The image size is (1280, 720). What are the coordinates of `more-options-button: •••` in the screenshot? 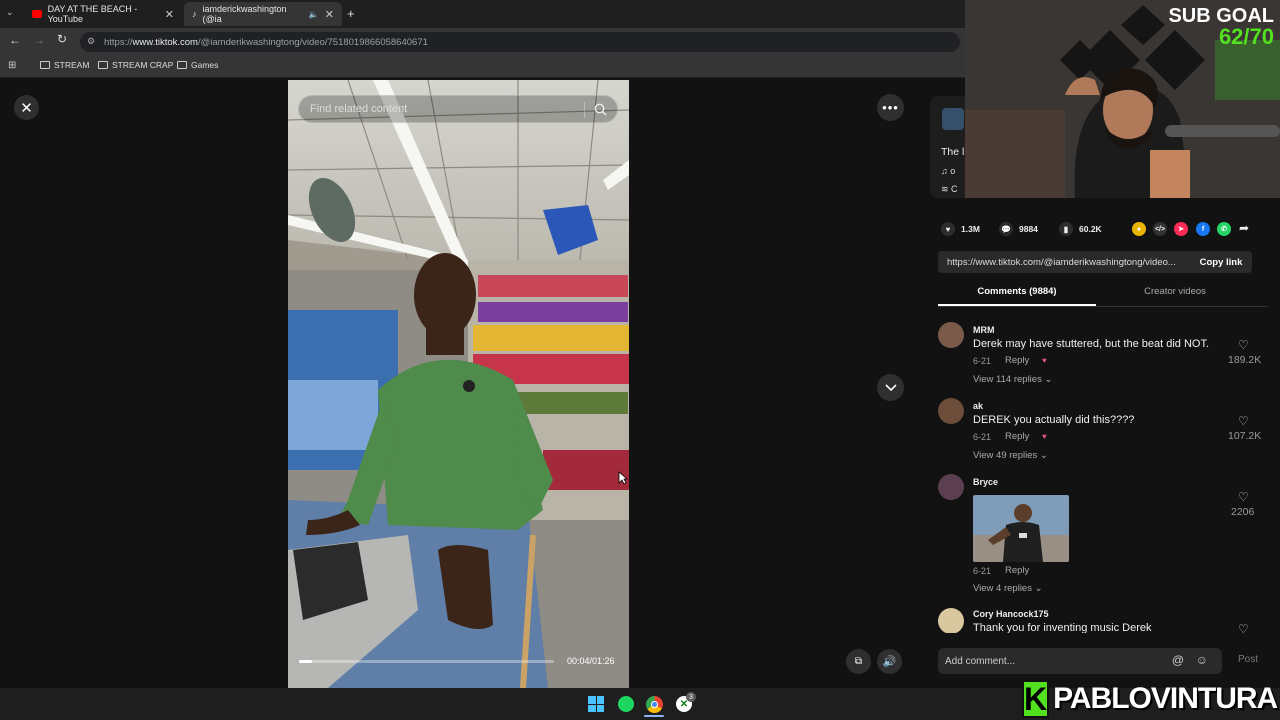 It's located at (890, 107).